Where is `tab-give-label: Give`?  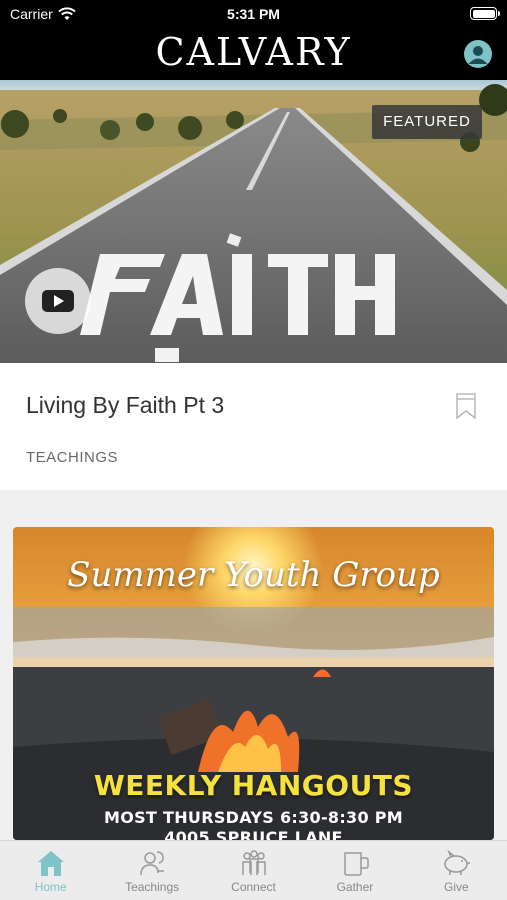
tab-give-label: Give is located at coordinates (456, 887).